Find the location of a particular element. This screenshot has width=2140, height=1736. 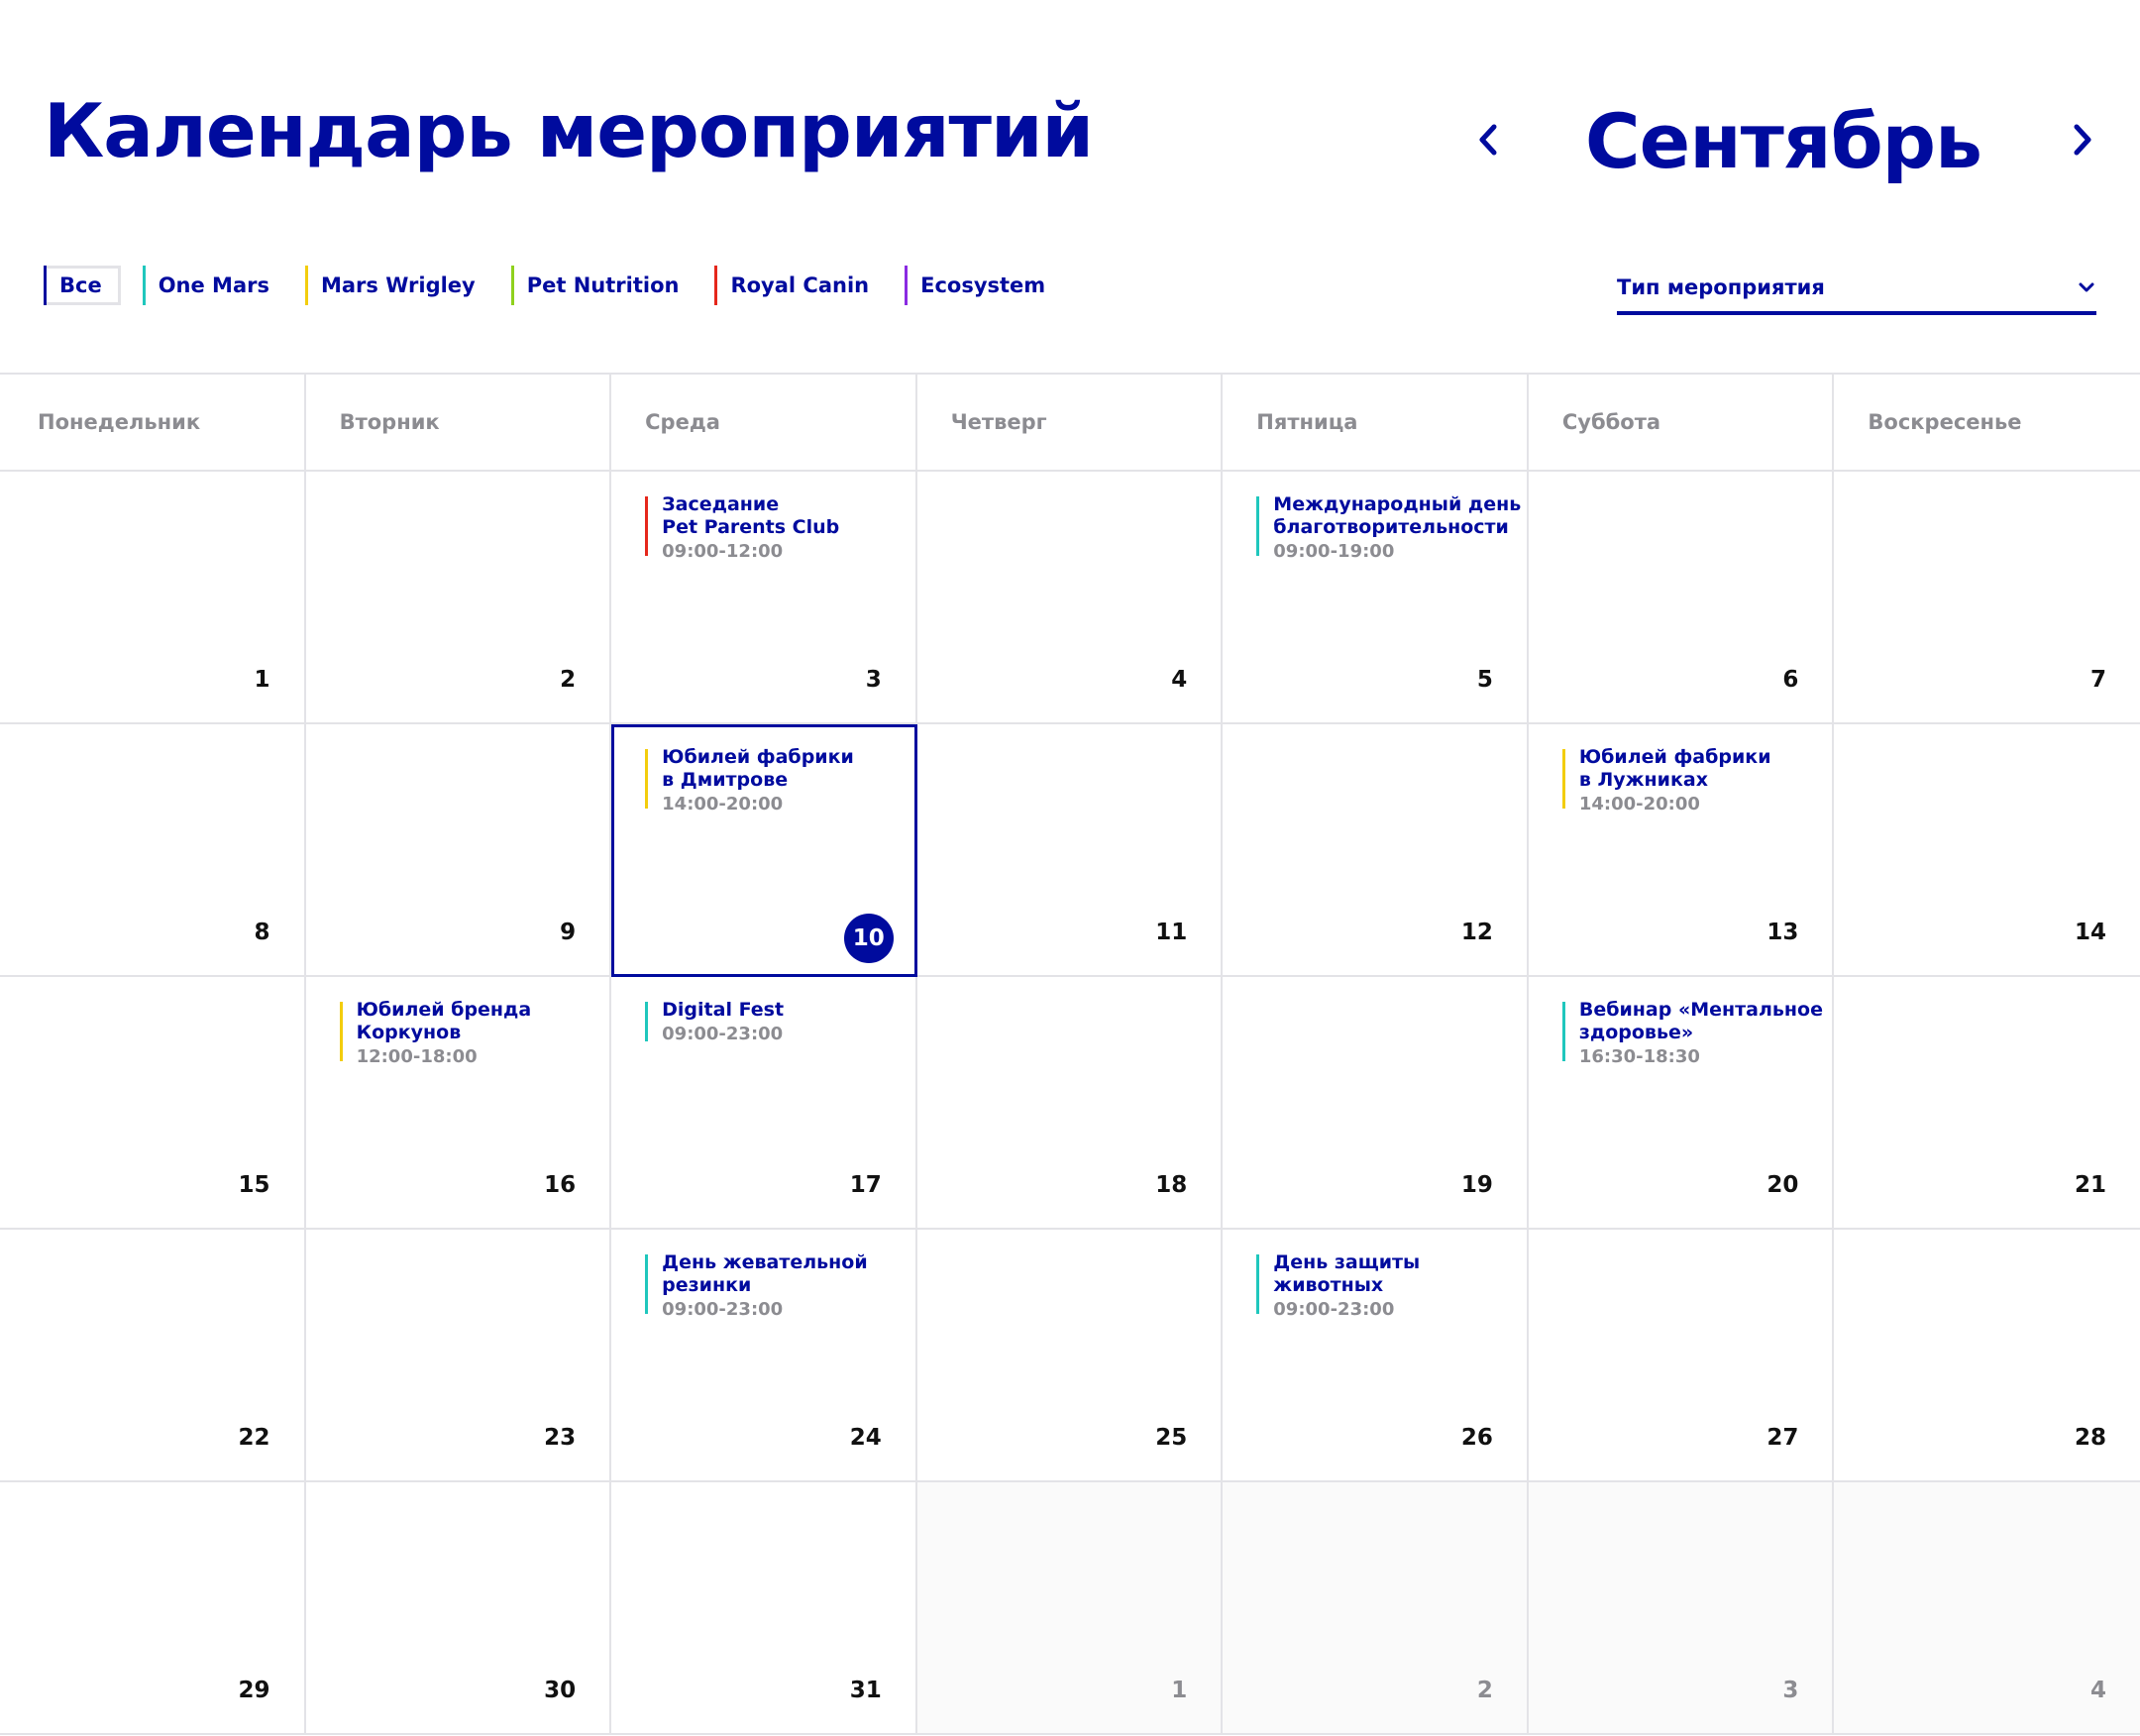

event-item: Юбилей фабрики в Дмитрове 14:00-20:00 is located at coordinates (749, 781).